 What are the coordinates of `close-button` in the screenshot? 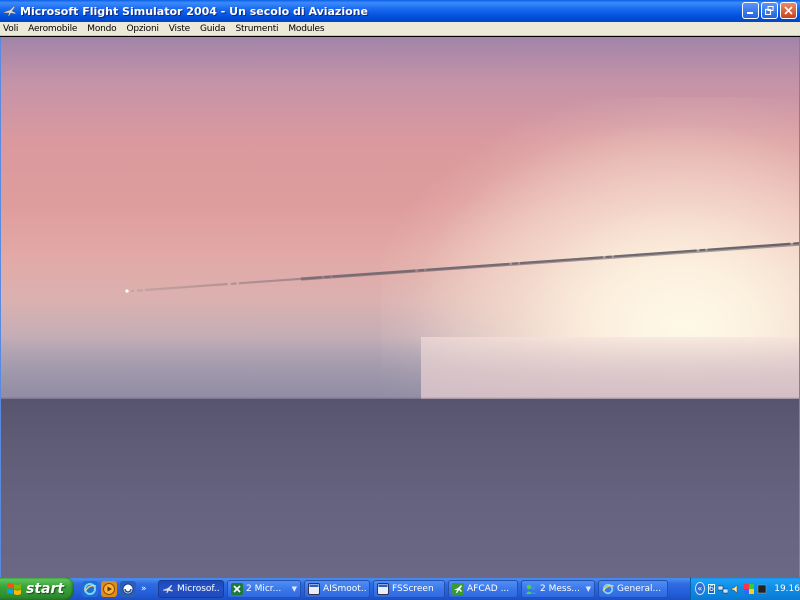 It's located at (788, 10).